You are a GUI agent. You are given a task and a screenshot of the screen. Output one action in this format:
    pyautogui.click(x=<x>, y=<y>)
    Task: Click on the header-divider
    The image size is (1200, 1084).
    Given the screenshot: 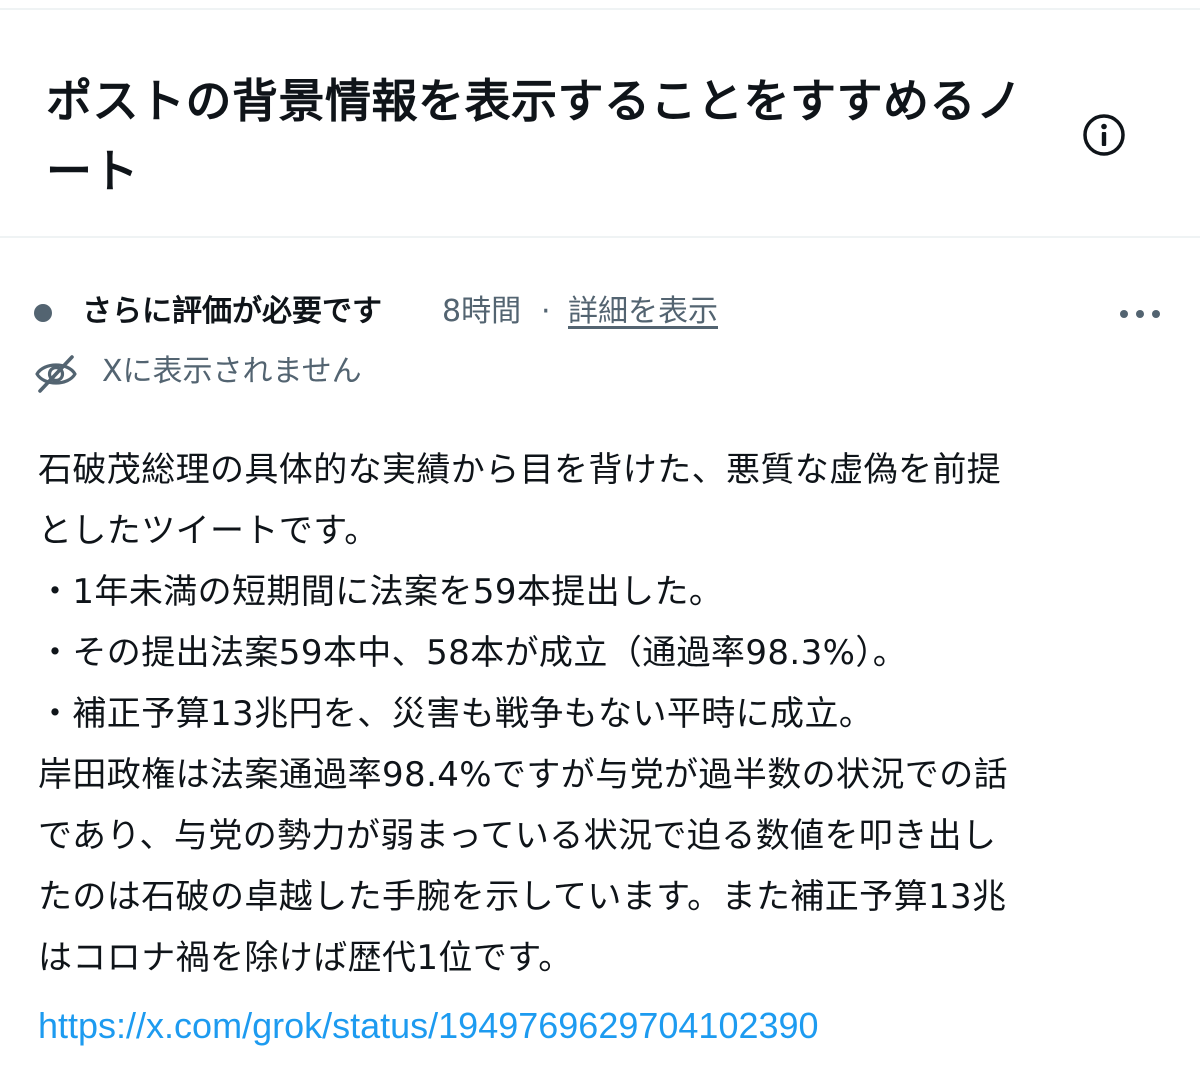 What is the action you would take?
    pyautogui.click(x=600, y=237)
    